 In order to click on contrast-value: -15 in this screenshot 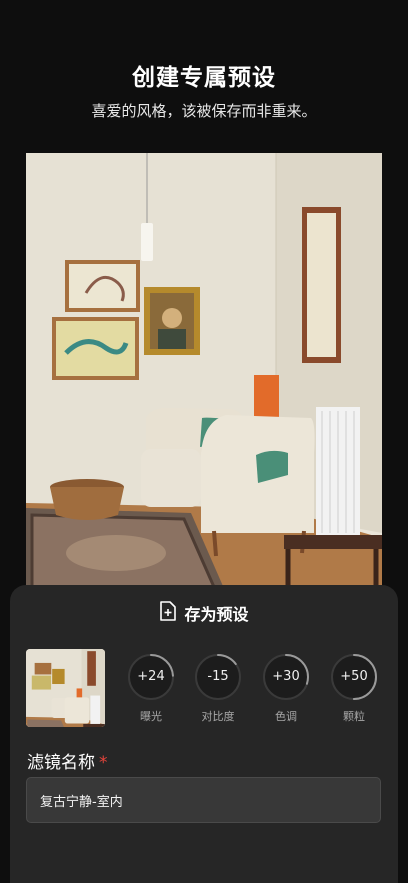, I will do `click(218, 676)`.